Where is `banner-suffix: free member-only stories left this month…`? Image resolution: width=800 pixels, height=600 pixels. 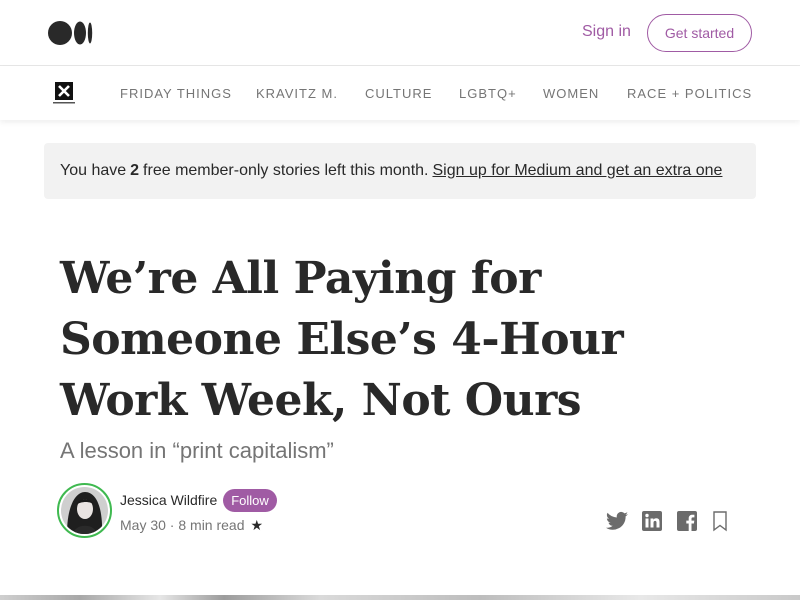 banner-suffix: free member-only stories left this month… is located at coordinates (286, 170).